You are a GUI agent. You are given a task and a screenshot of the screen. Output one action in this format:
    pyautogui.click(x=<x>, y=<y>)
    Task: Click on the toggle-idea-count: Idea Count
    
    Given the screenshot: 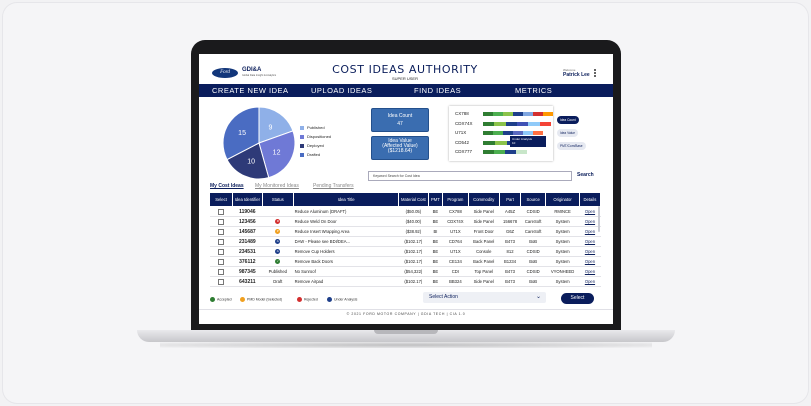 What is the action you would take?
    pyautogui.click(x=568, y=120)
    